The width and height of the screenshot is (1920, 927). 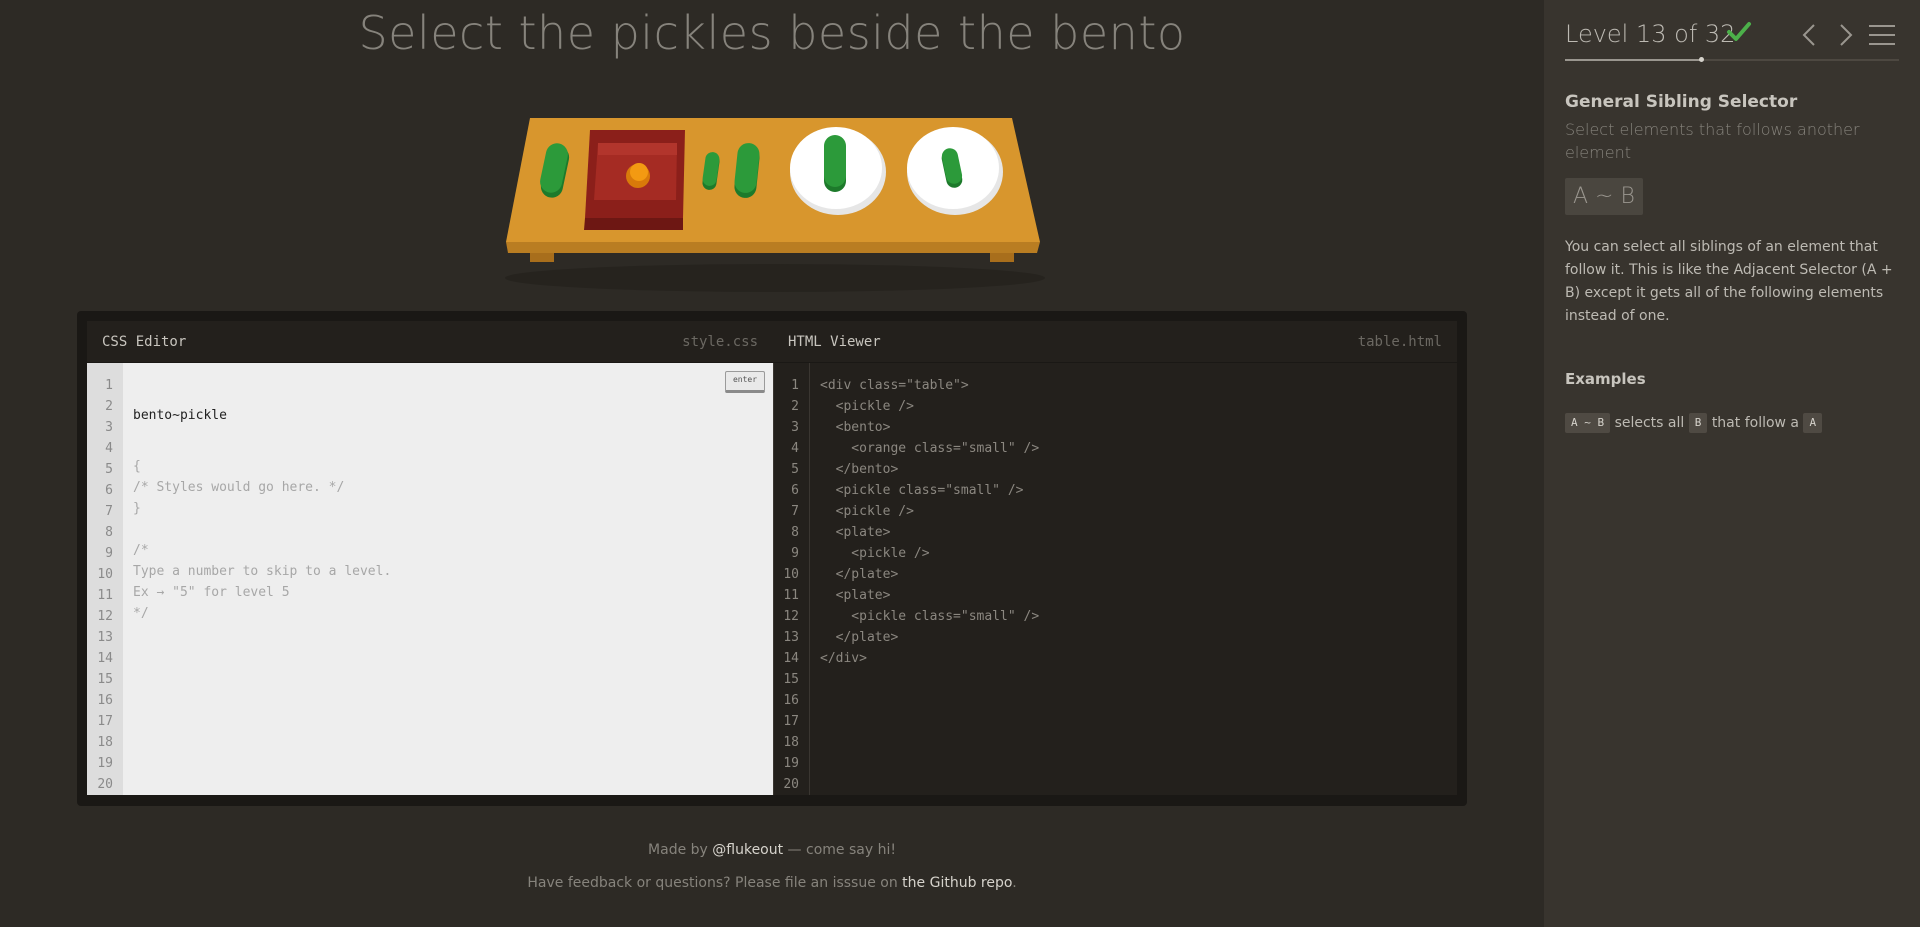 What do you see at coordinates (680, 850) in the screenshot?
I see `made-by-prefix: Made by` at bounding box center [680, 850].